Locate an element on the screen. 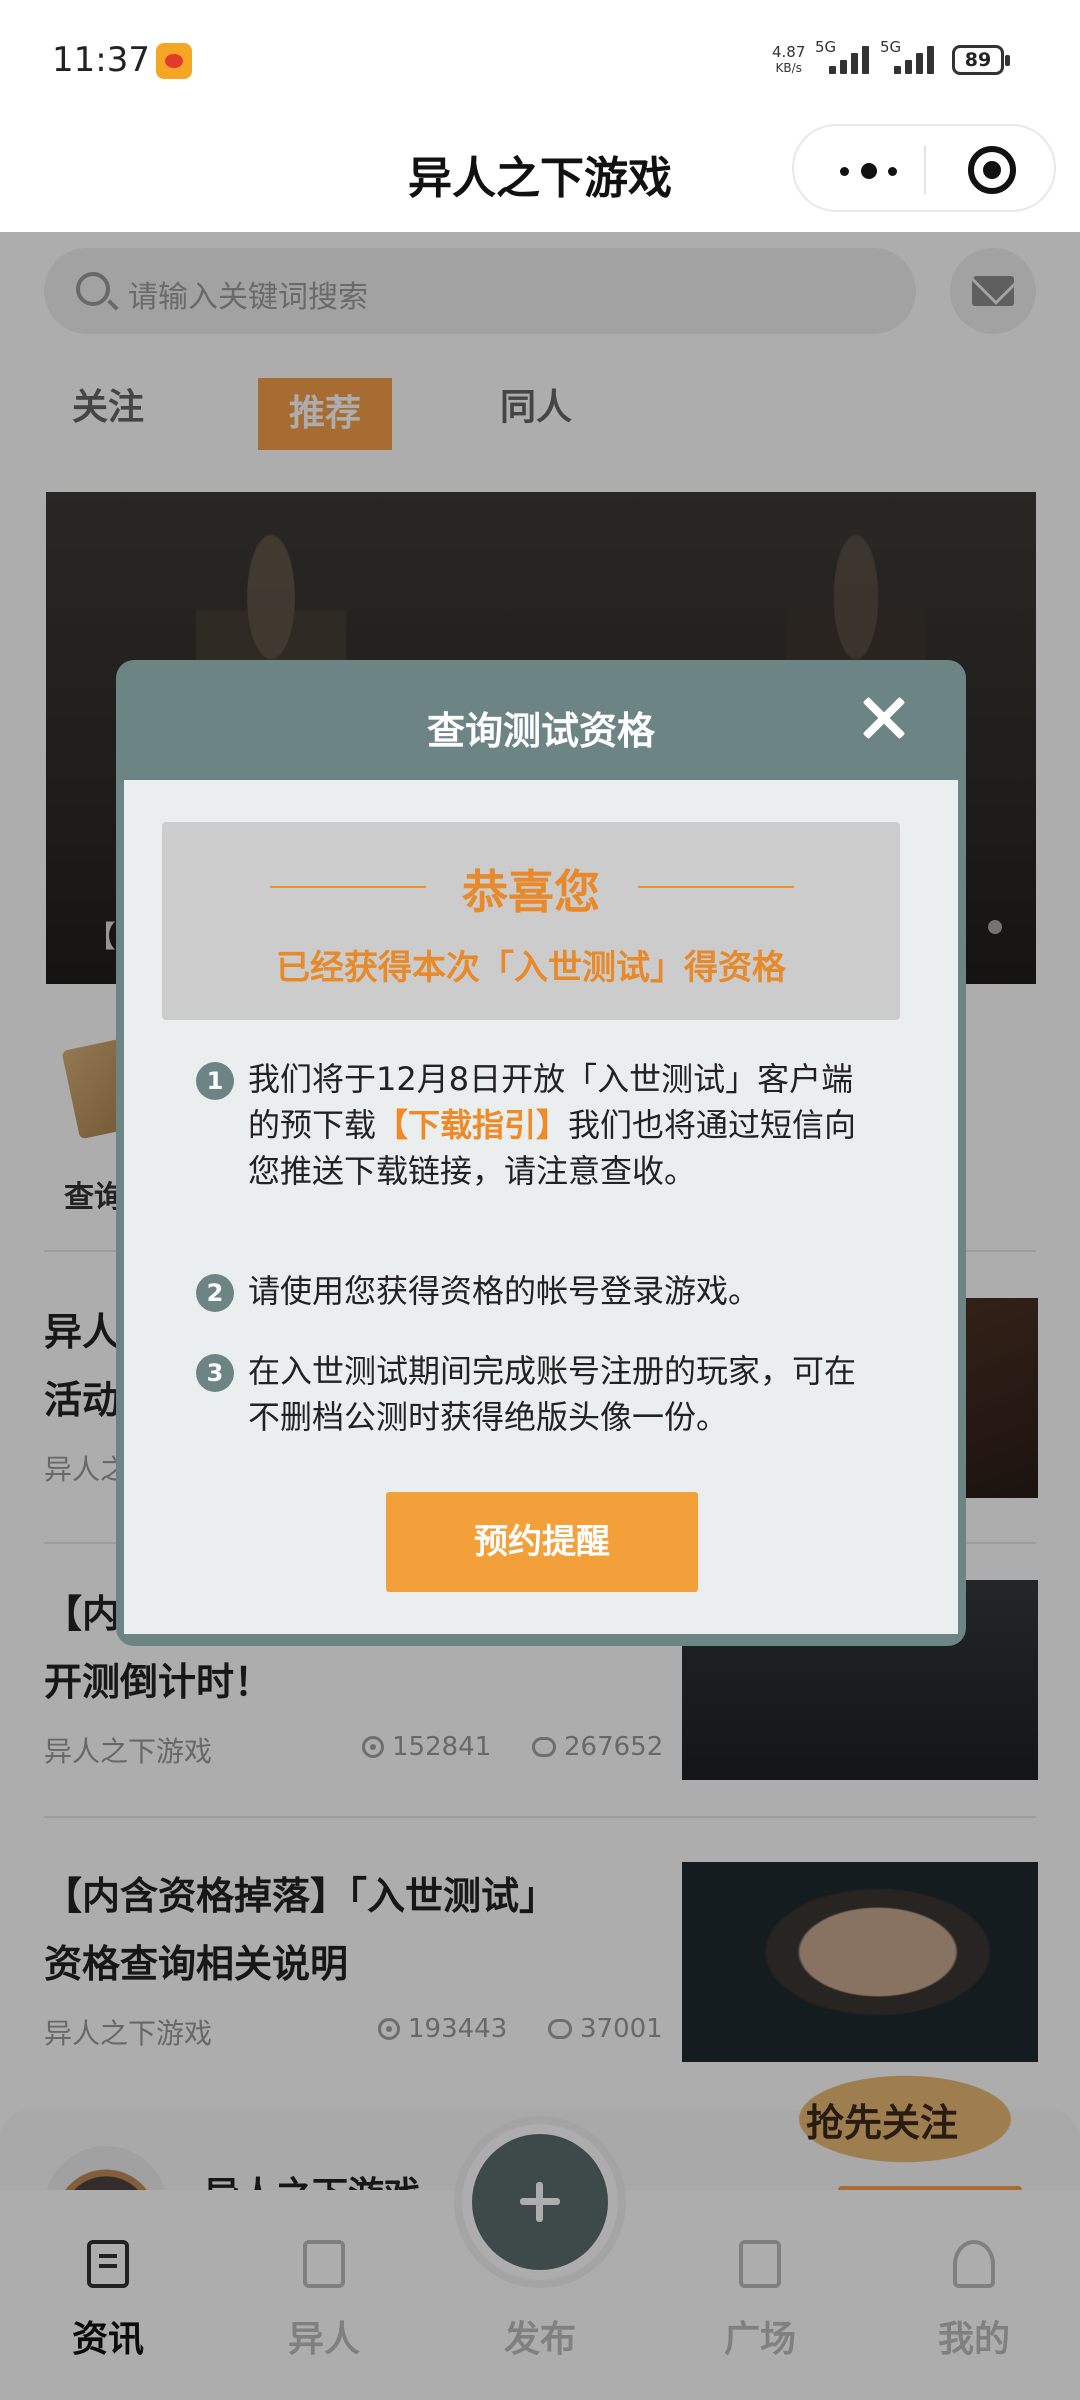  congrats-banner: 恭喜您 已经获得本次「入世测试」得资格 is located at coordinates (531, 921).